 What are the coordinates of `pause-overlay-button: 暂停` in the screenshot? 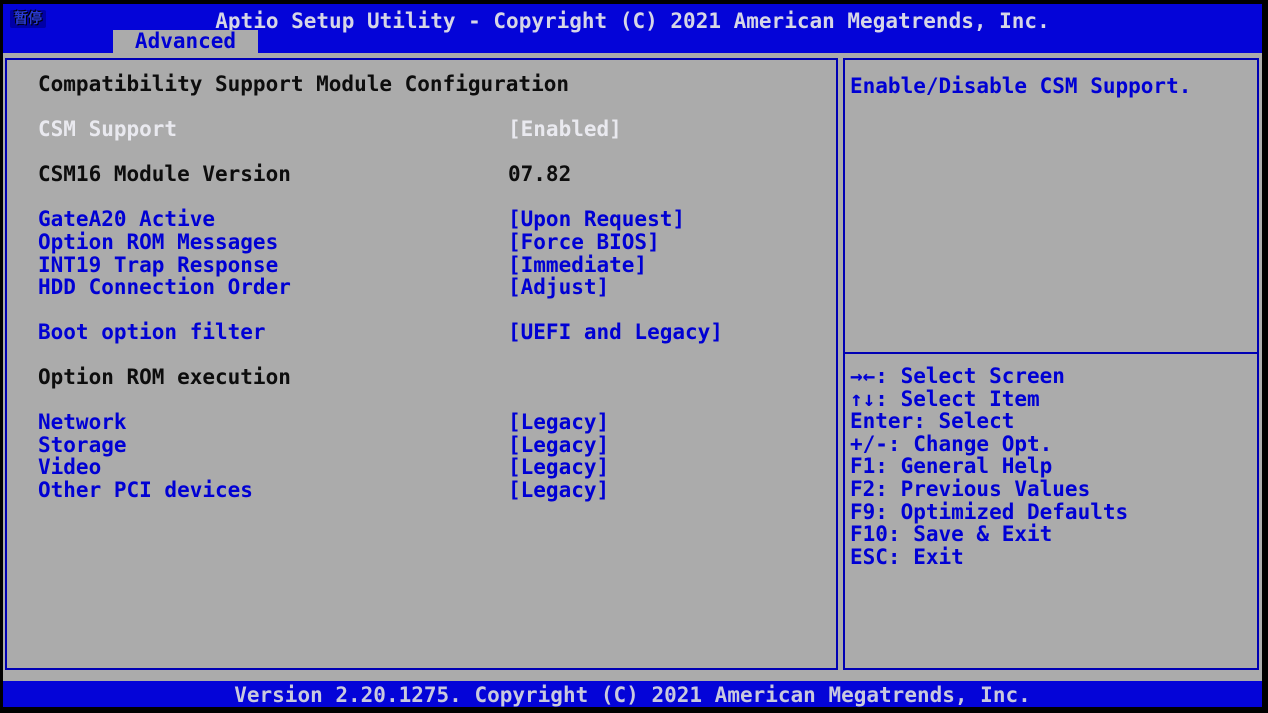 It's located at (28, 19).